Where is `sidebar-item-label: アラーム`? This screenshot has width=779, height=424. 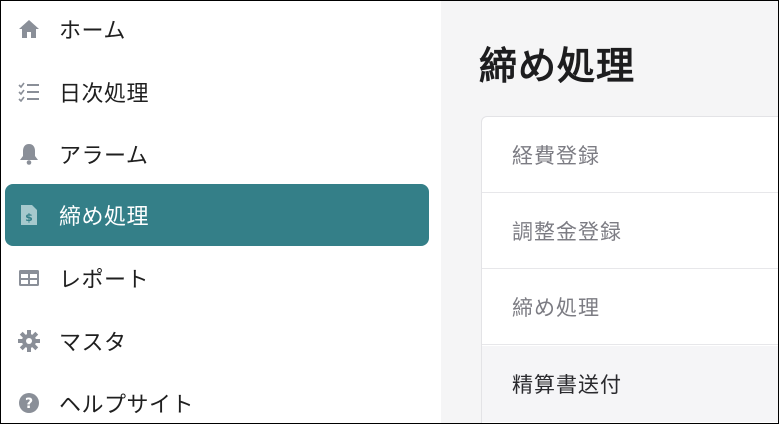 sidebar-item-label: アラーム is located at coordinates (104, 156).